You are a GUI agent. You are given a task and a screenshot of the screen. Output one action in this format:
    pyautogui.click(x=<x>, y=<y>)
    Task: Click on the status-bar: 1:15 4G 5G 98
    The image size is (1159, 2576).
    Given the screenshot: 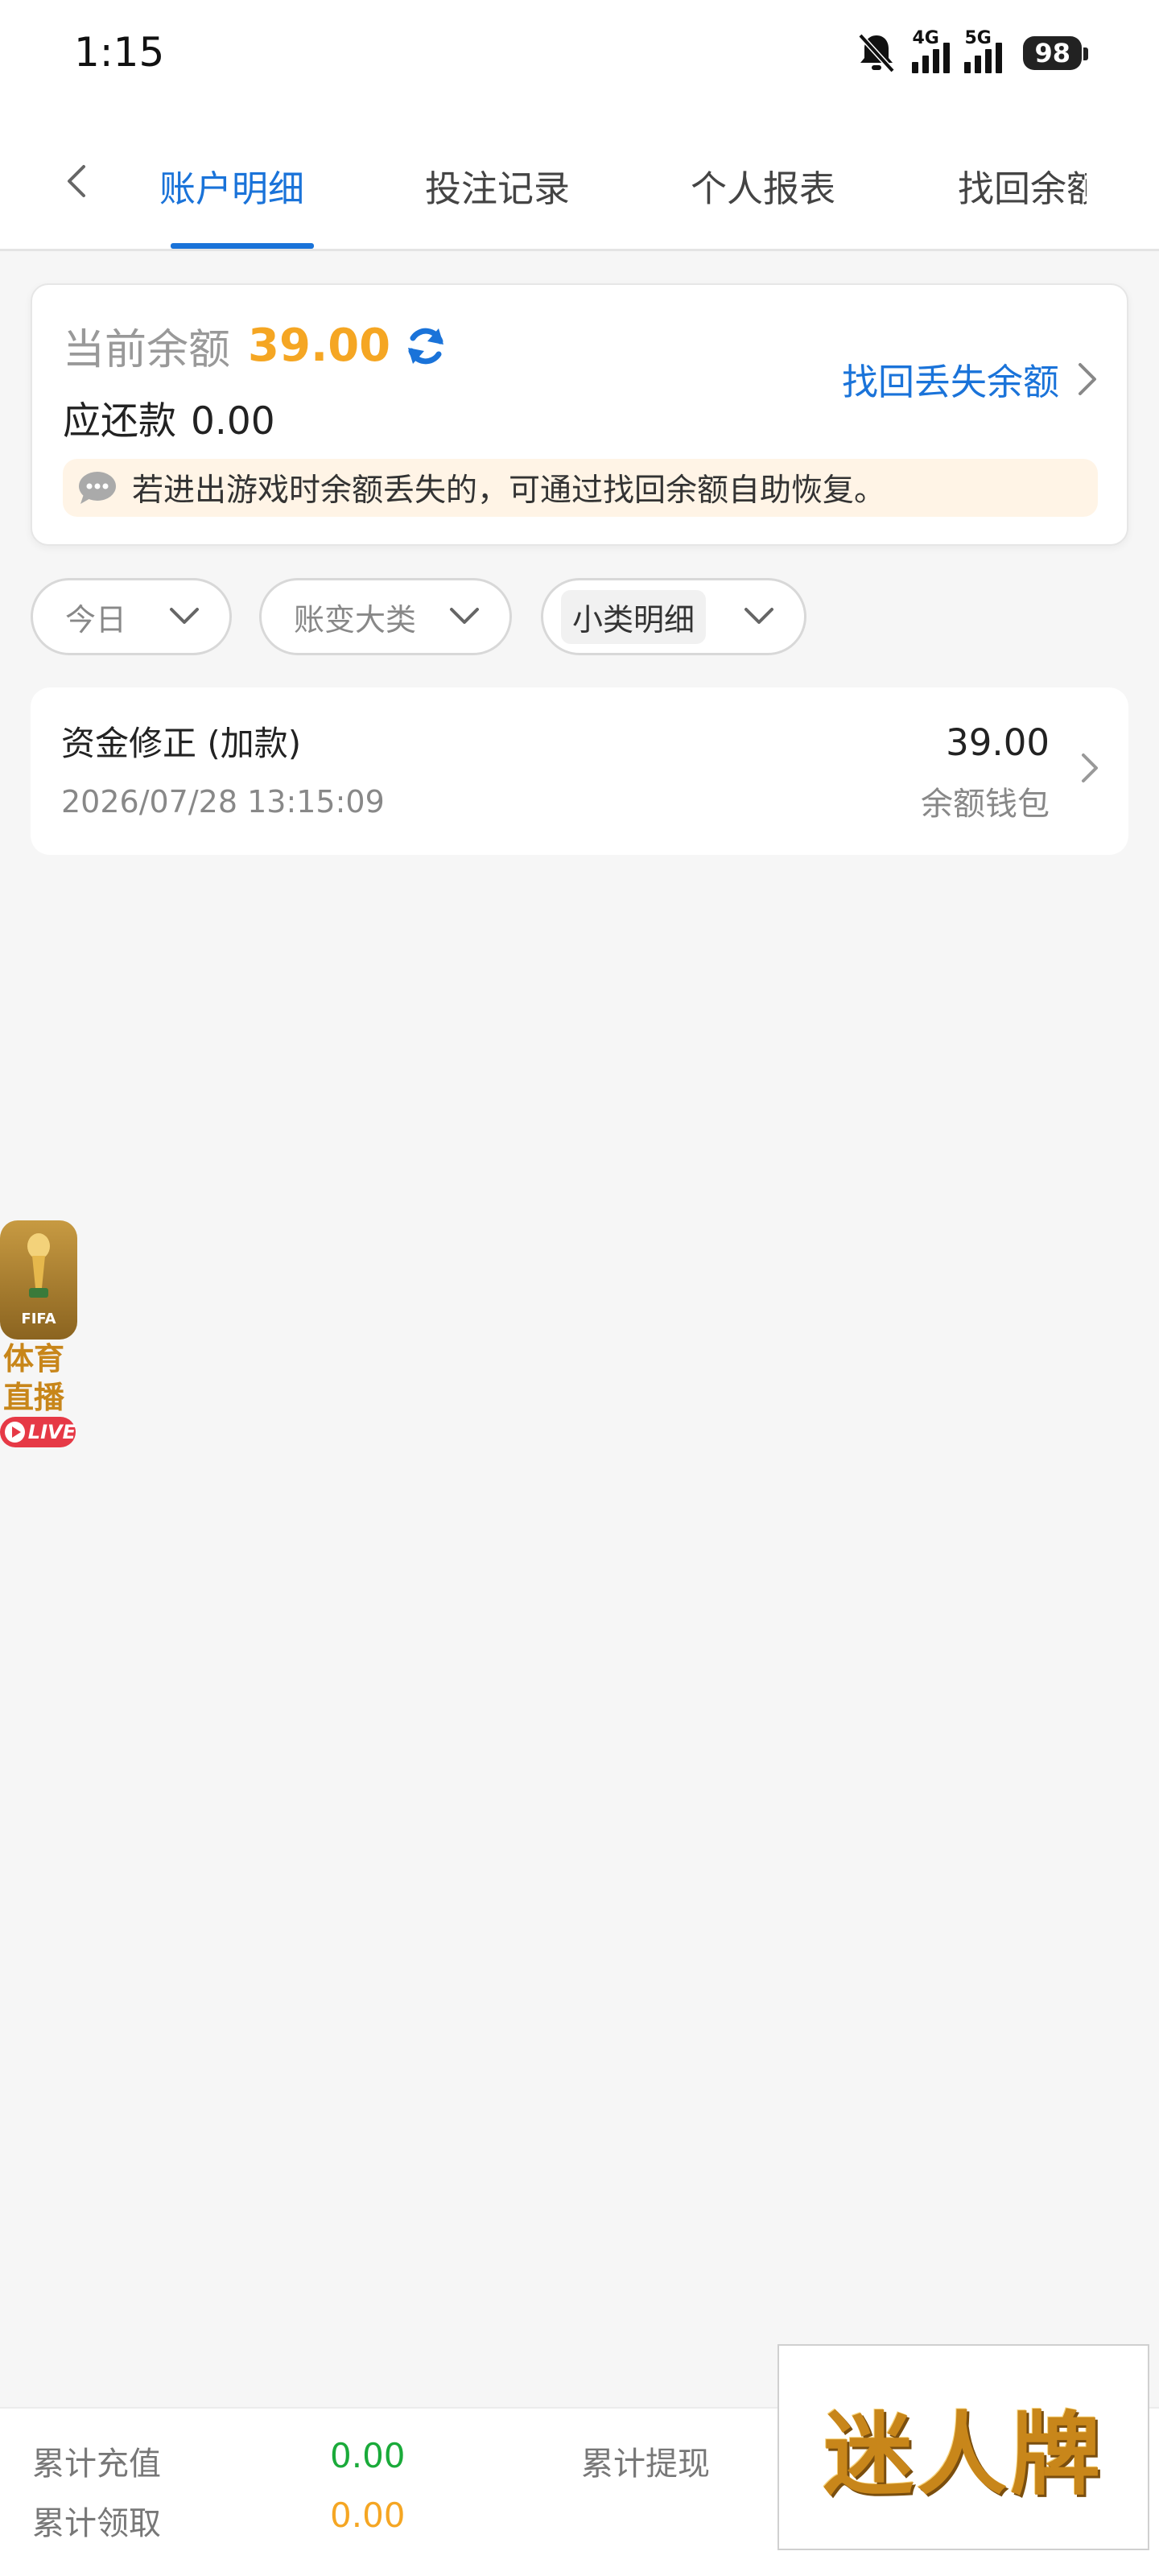 What is the action you would take?
    pyautogui.click(x=579, y=53)
    